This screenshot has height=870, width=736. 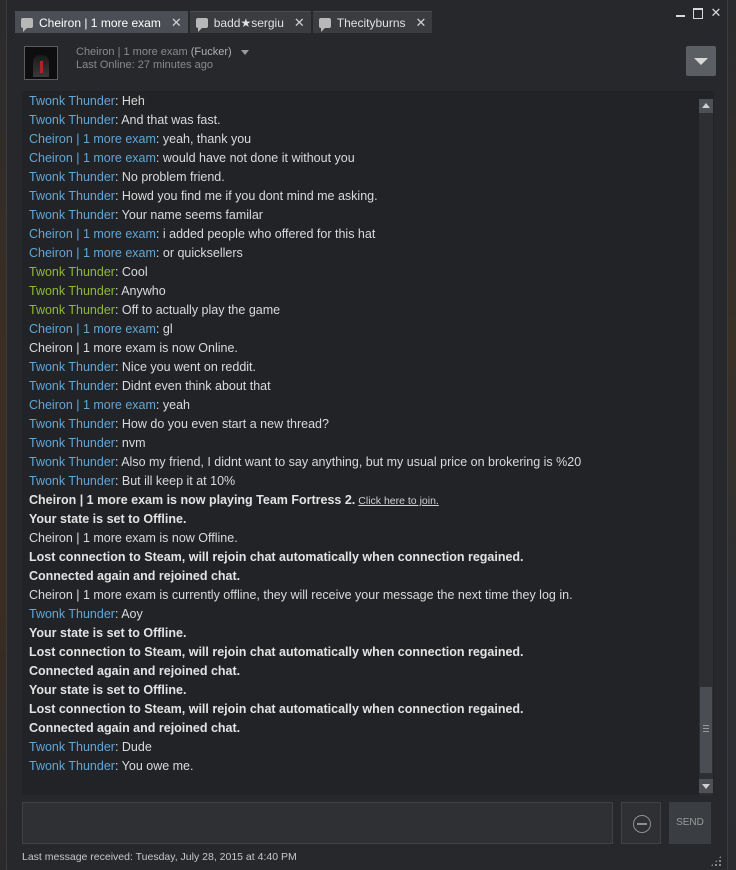 I want to click on chat-message: Cheiron | 1 more exam: yeah, so click(x=109, y=405).